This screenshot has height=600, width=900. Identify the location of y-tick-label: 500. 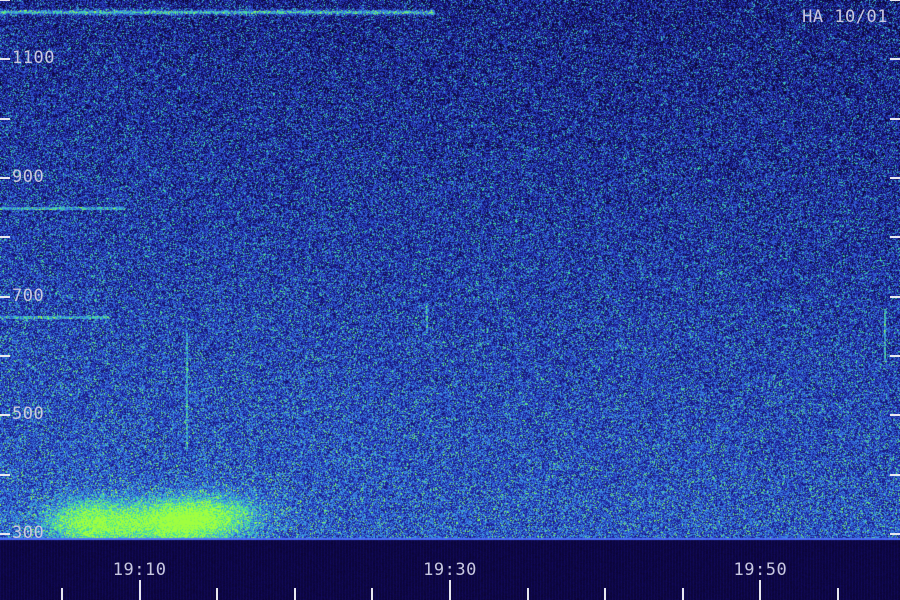
(28, 414).